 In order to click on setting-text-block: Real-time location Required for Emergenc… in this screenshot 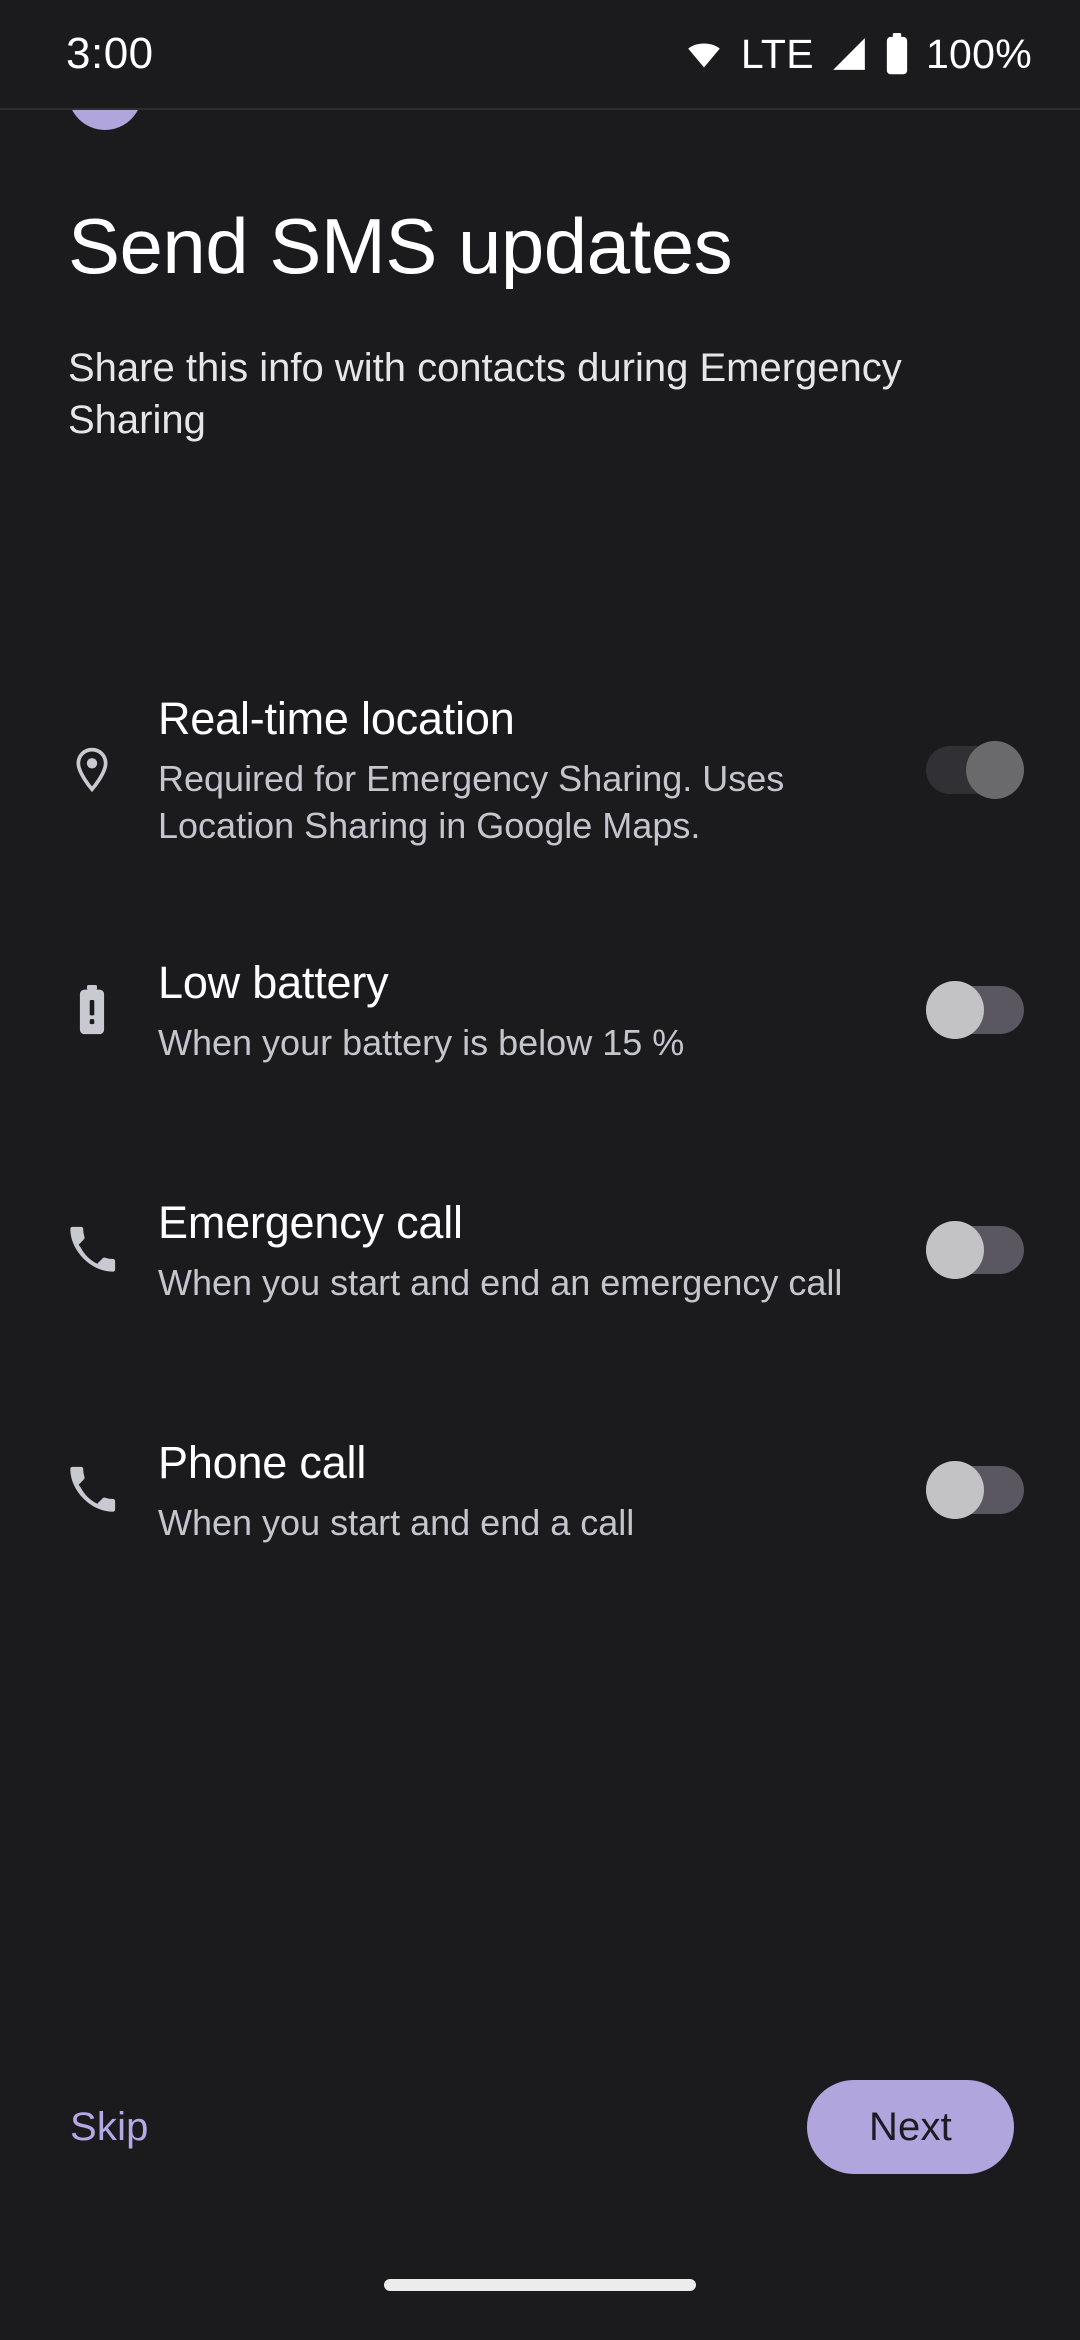, I will do `click(527, 770)`.